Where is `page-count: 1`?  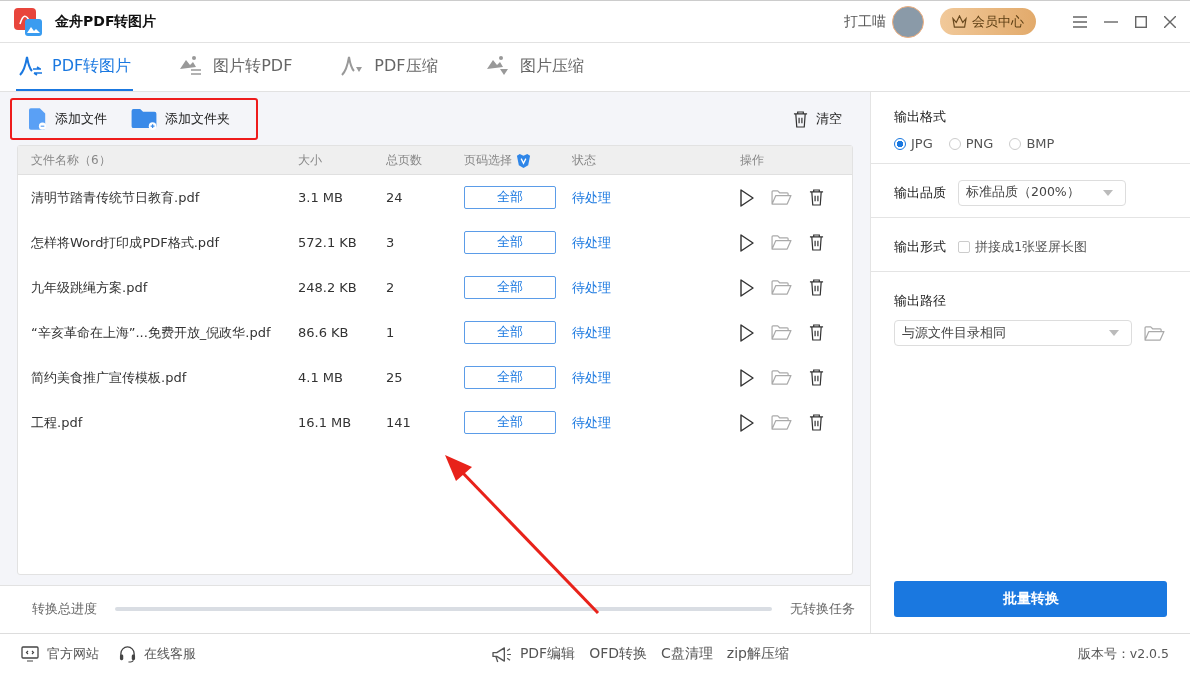 page-count: 1 is located at coordinates (391, 333).